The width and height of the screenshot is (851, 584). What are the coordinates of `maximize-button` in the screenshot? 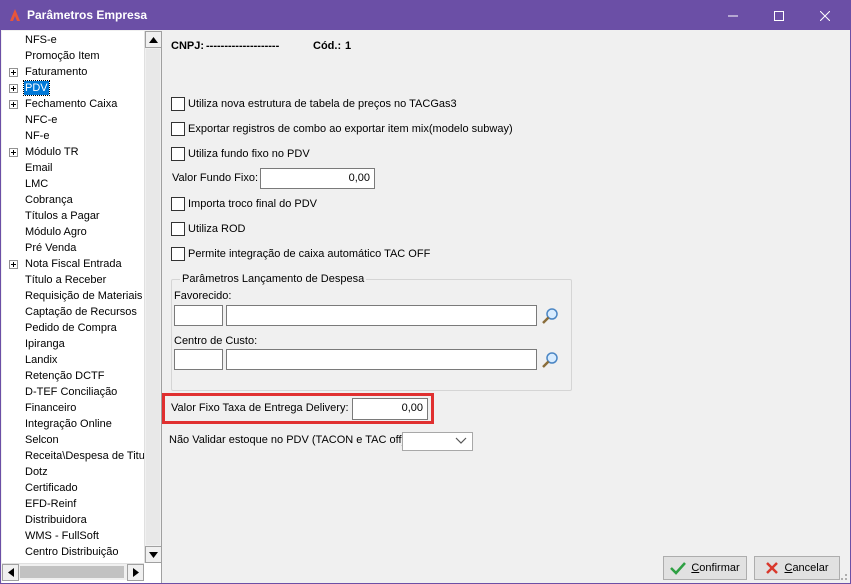 It's located at (779, 15).